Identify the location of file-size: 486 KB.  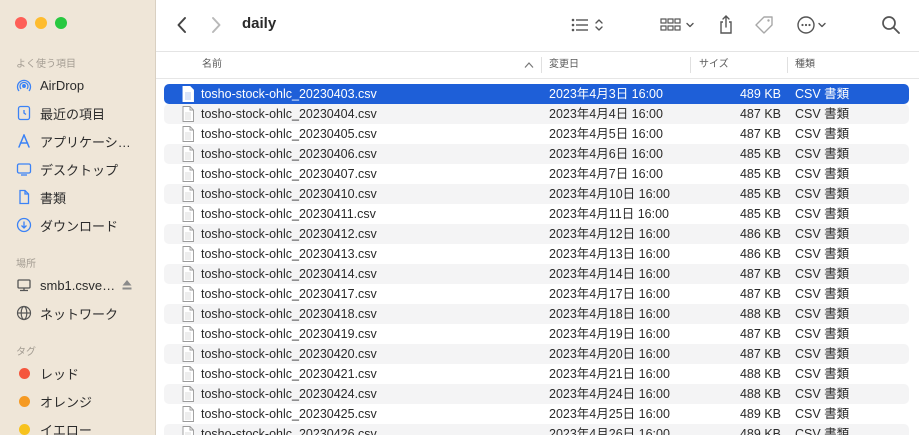
(760, 254).